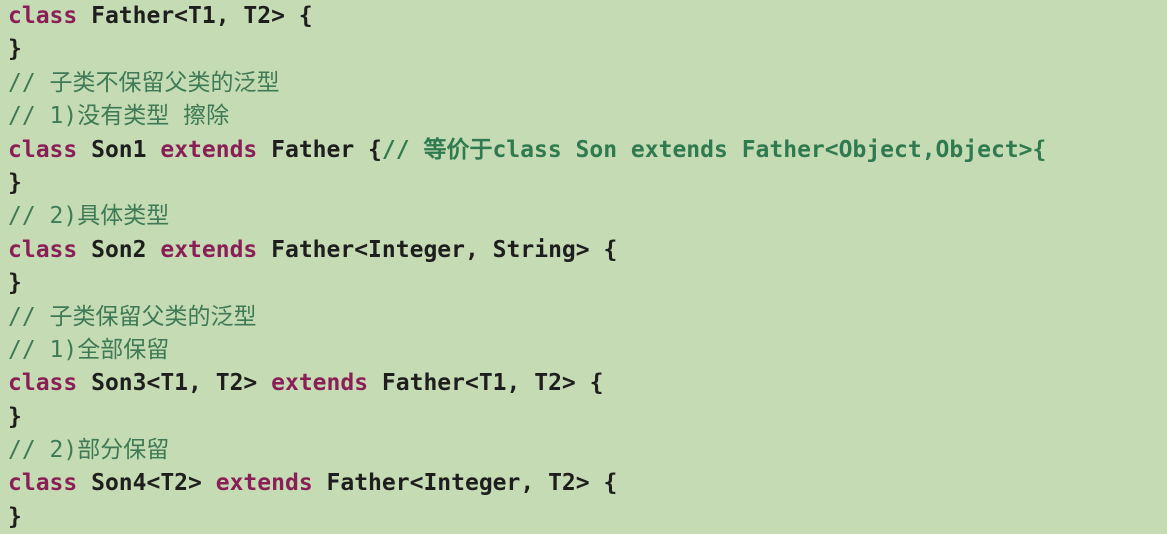  I want to click on code-comment: // 子类不保留父类的泛型, so click(144, 82).